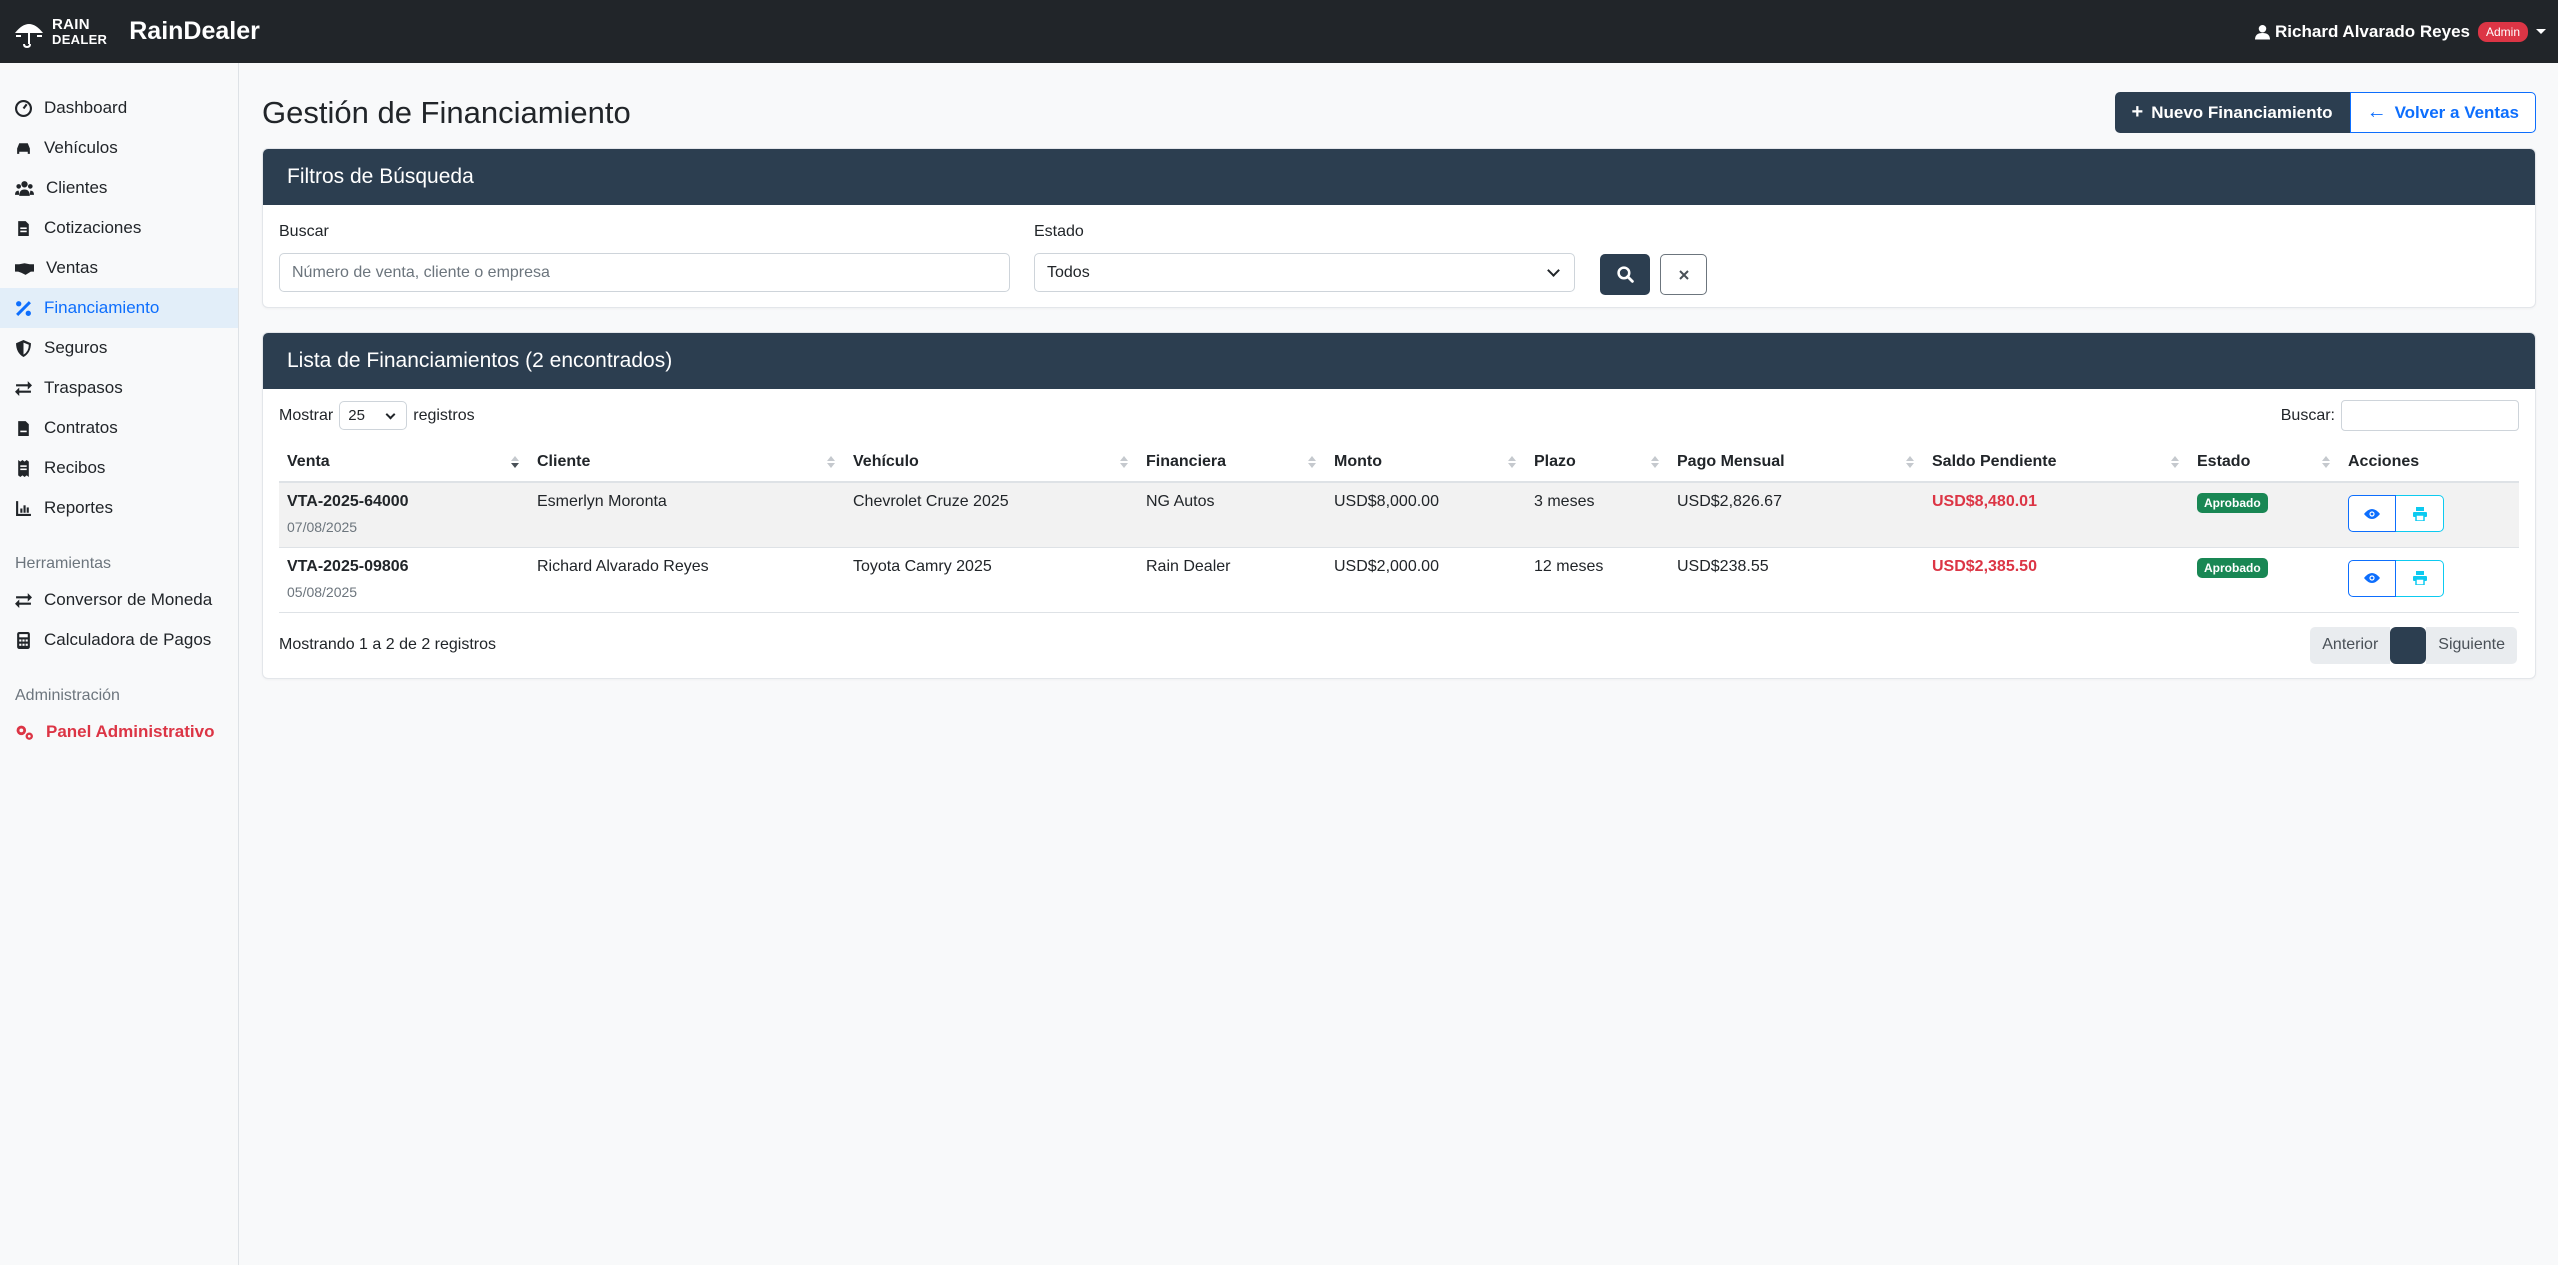 Image resolution: width=2558 pixels, height=1265 pixels. I want to click on sidebar-item-label: Traspasos, so click(83, 387).